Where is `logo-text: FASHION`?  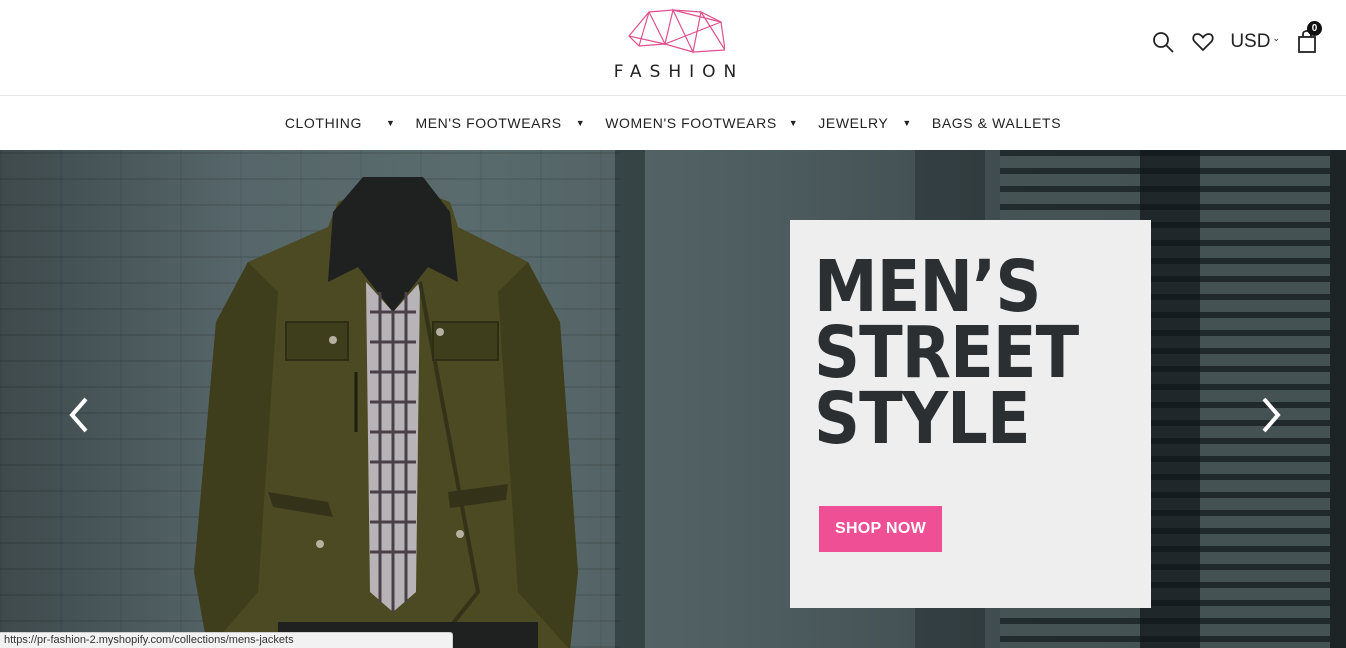
logo-text: FASHION is located at coordinates (679, 72).